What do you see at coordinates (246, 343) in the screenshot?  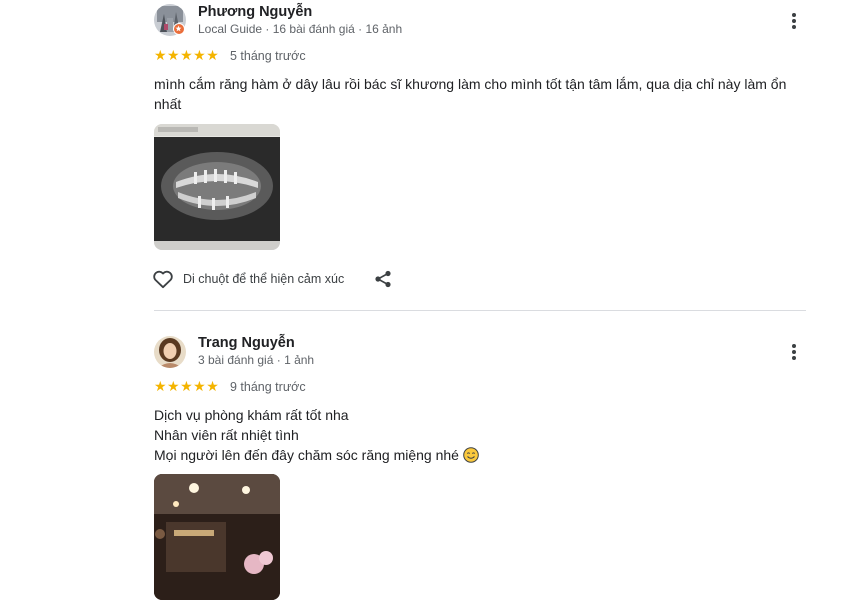 I see `reviewer-name: Trang Nguyễn` at bounding box center [246, 343].